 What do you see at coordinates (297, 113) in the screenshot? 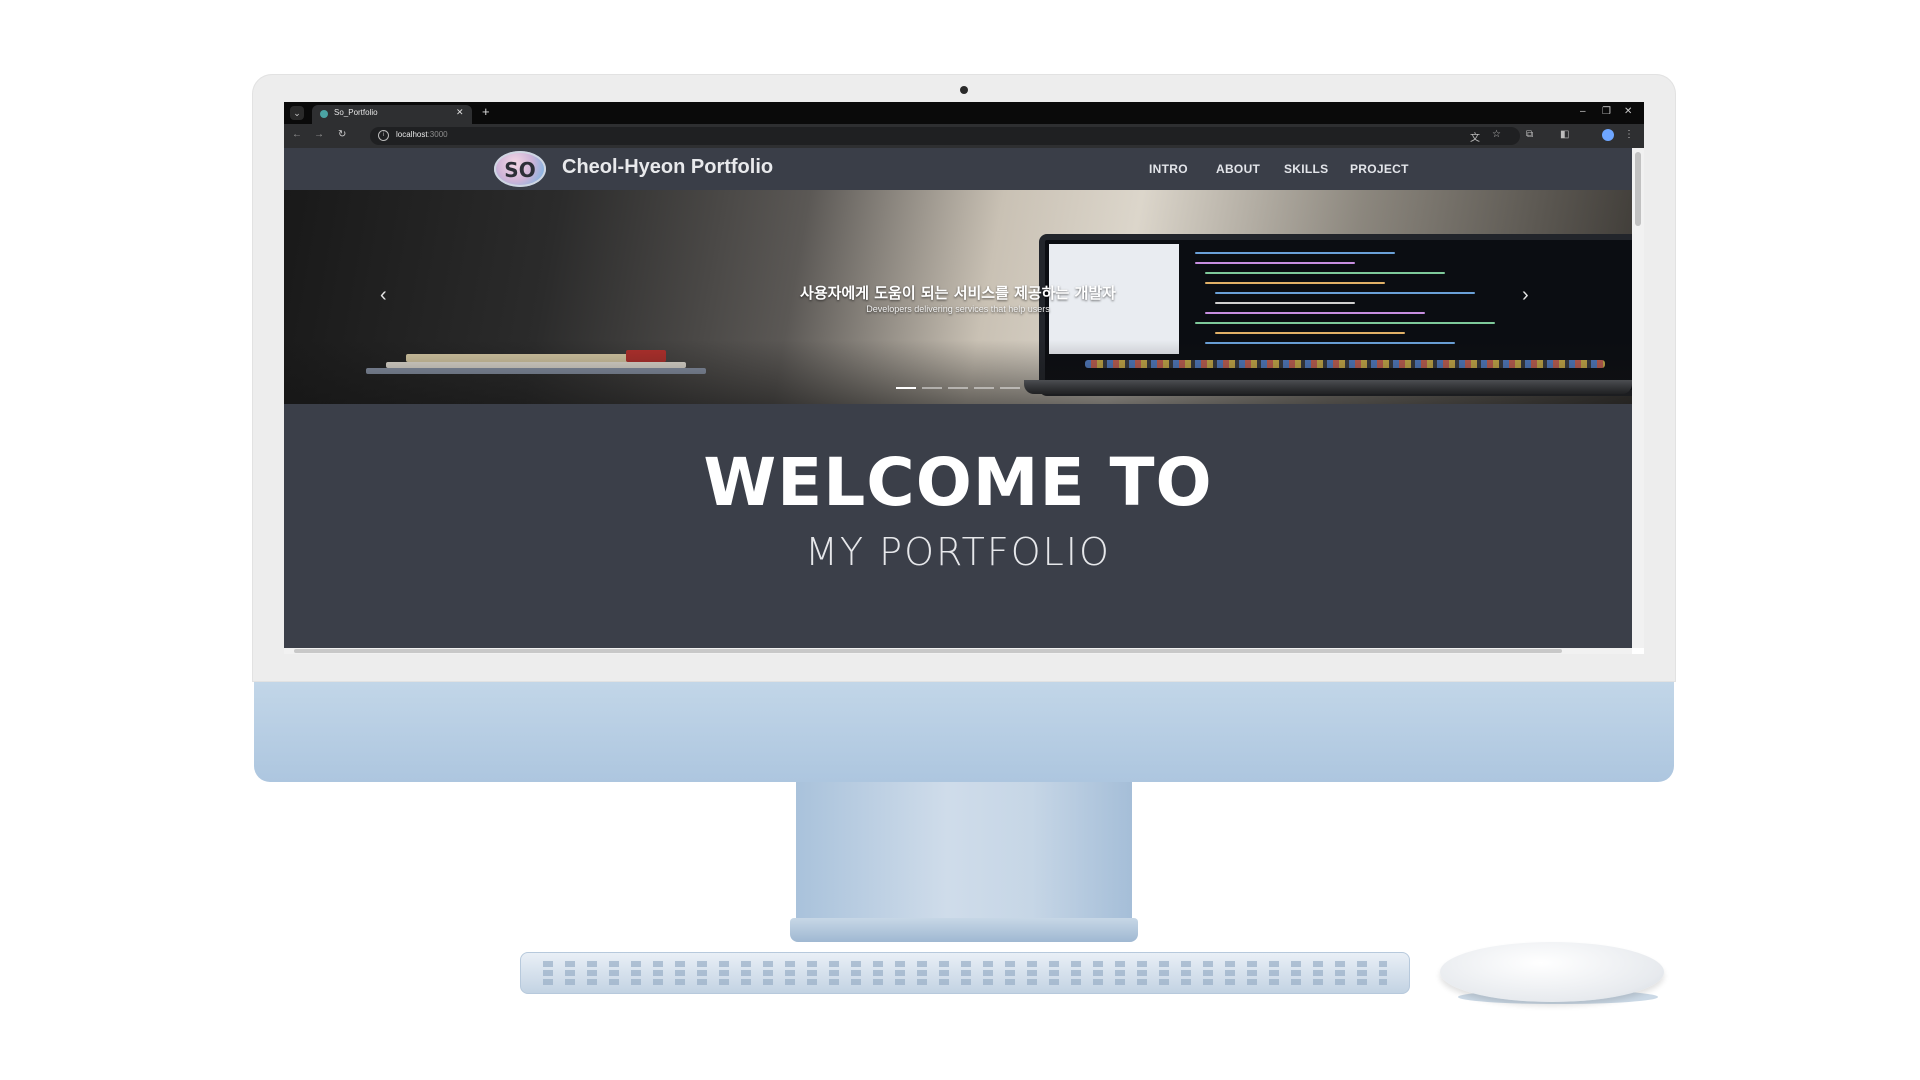
I see `tab-search-button: ⌄` at bounding box center [297, 113].